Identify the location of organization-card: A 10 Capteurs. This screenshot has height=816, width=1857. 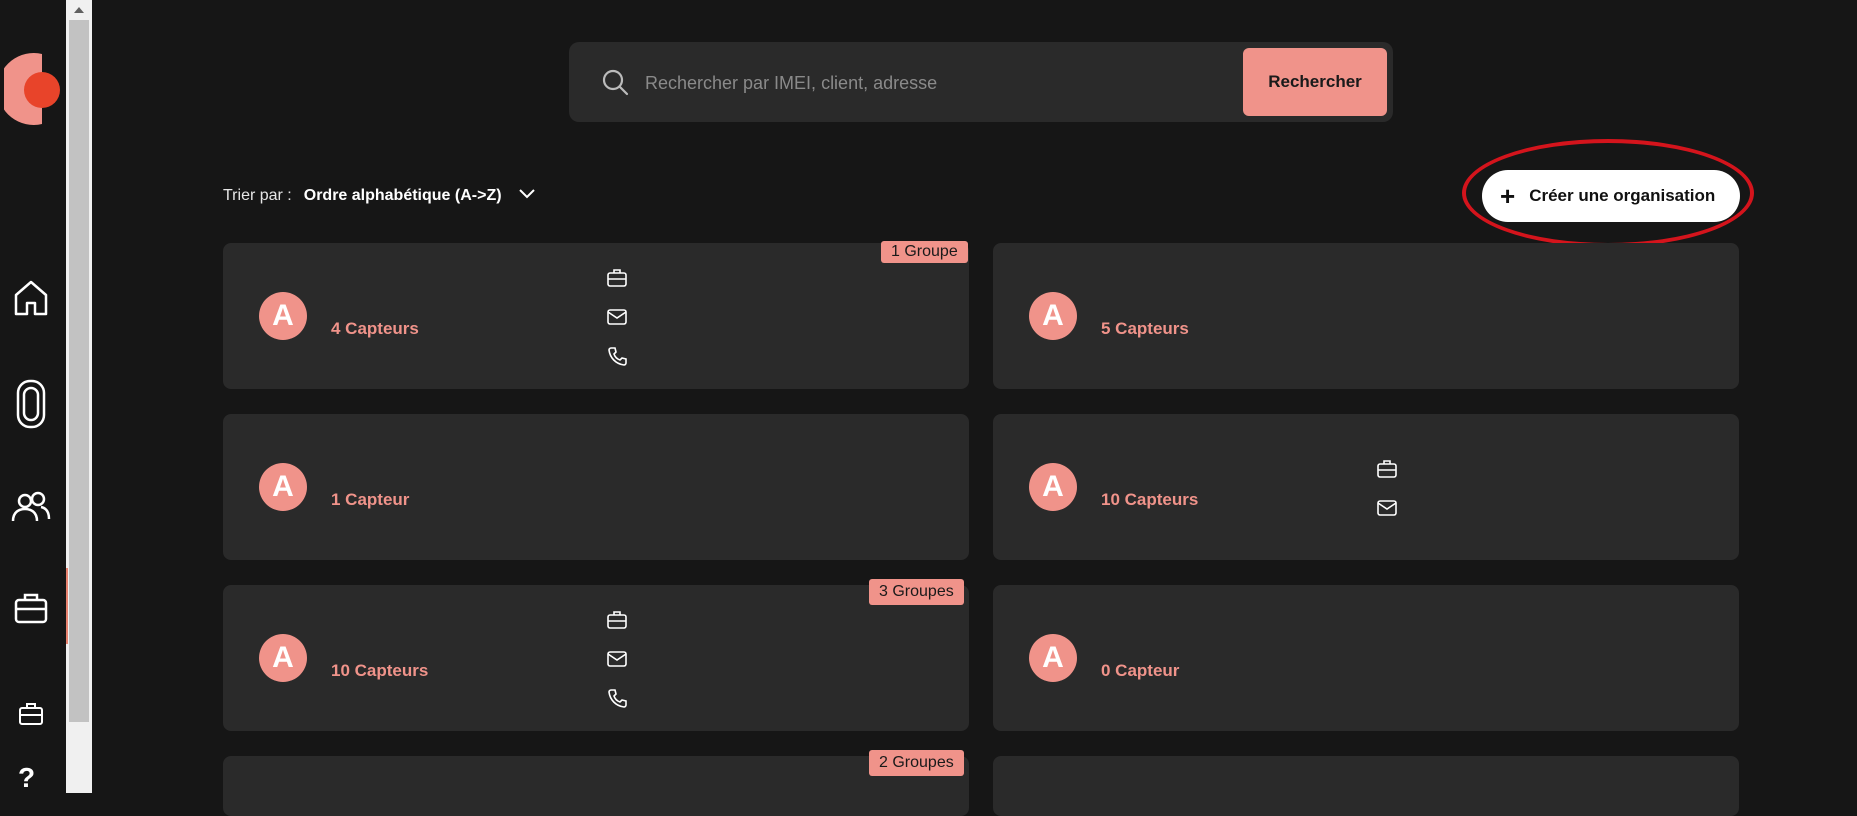
(1366, 487).